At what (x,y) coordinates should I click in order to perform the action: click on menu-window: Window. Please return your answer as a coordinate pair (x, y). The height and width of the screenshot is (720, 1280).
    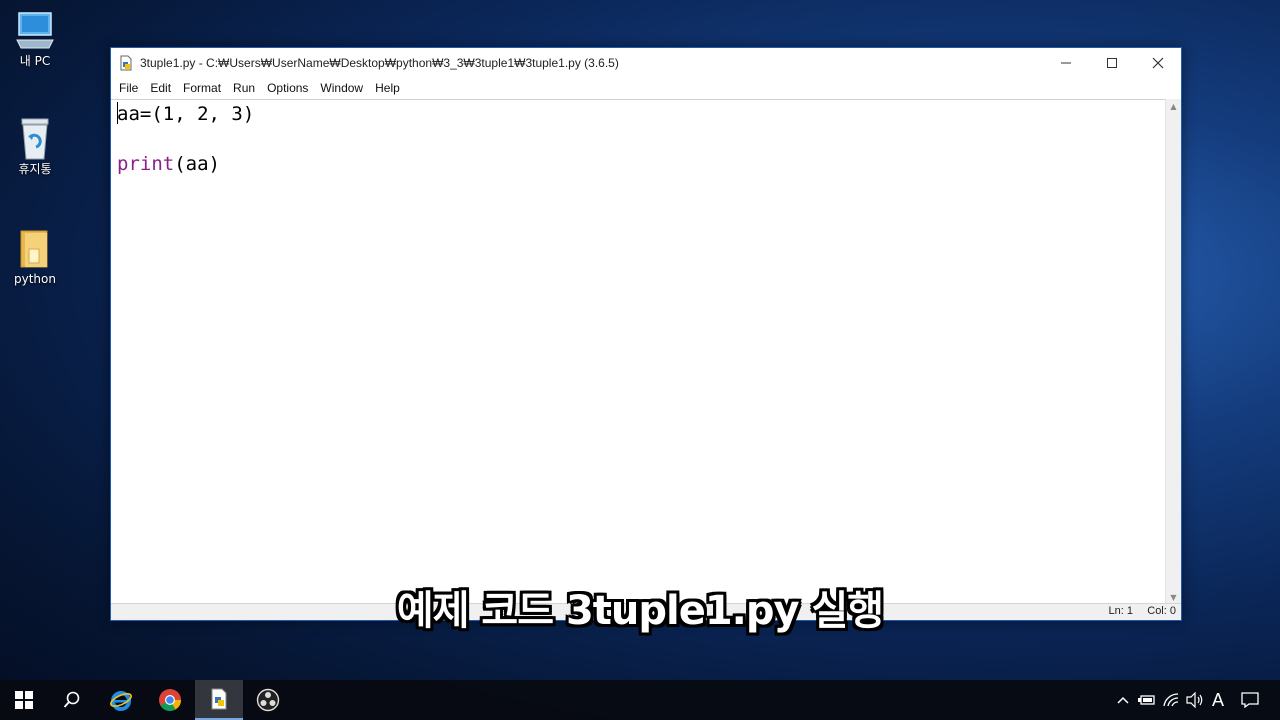
    Looking at the image, I should click on (341, 88).